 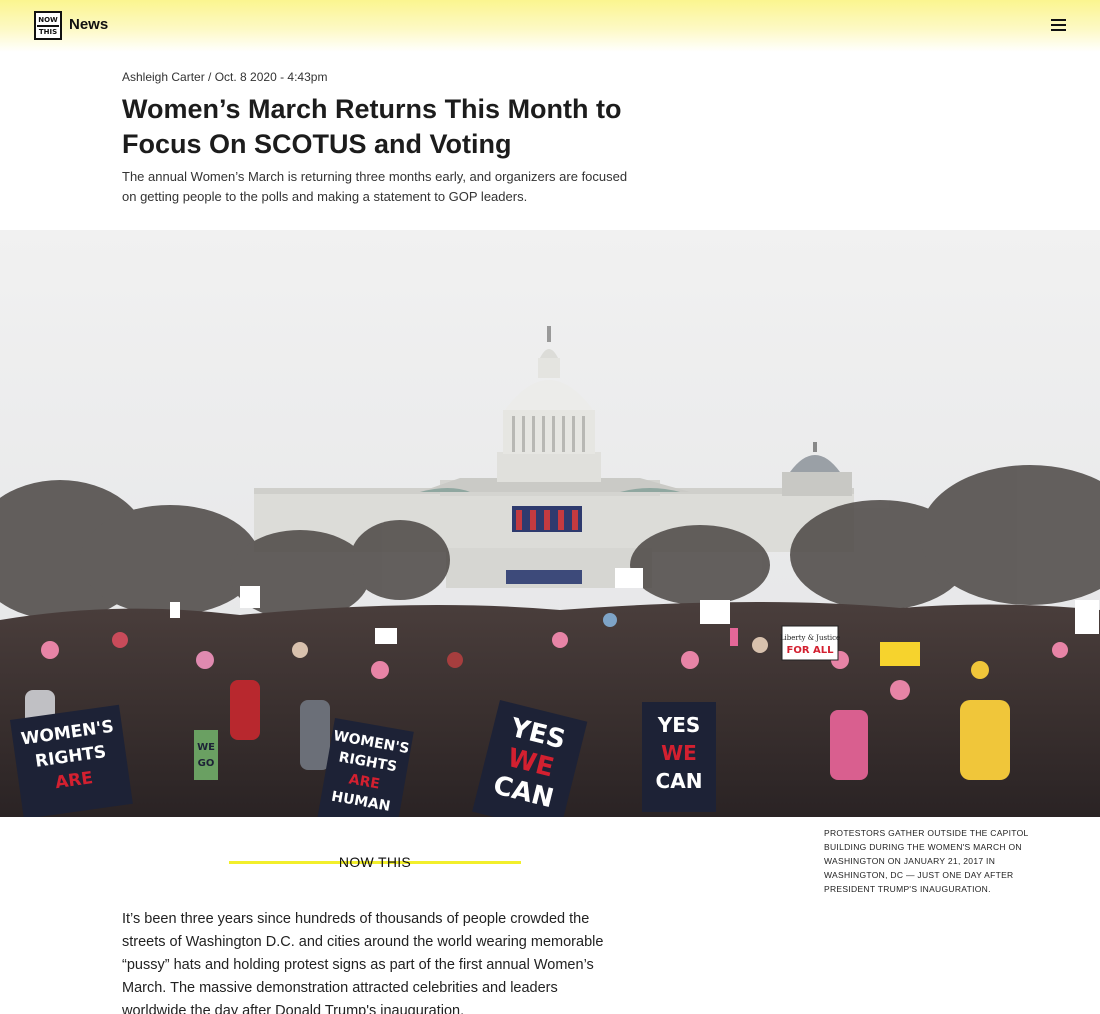 What do you see at coordinates (1058, 25) in the screenshot?
I see `hamburger-menu-icon` at bounding box center [1058, 25].